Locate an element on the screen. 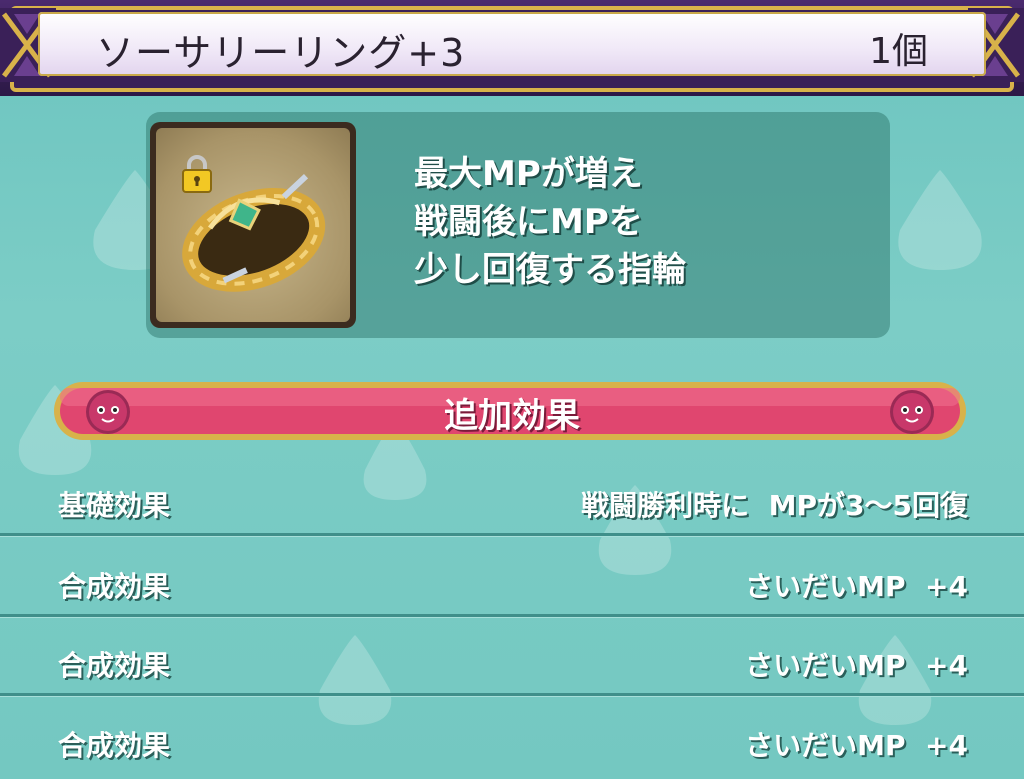 The image size is (1024, 779). item-count: 1個 is located at coordinates (898, 51).